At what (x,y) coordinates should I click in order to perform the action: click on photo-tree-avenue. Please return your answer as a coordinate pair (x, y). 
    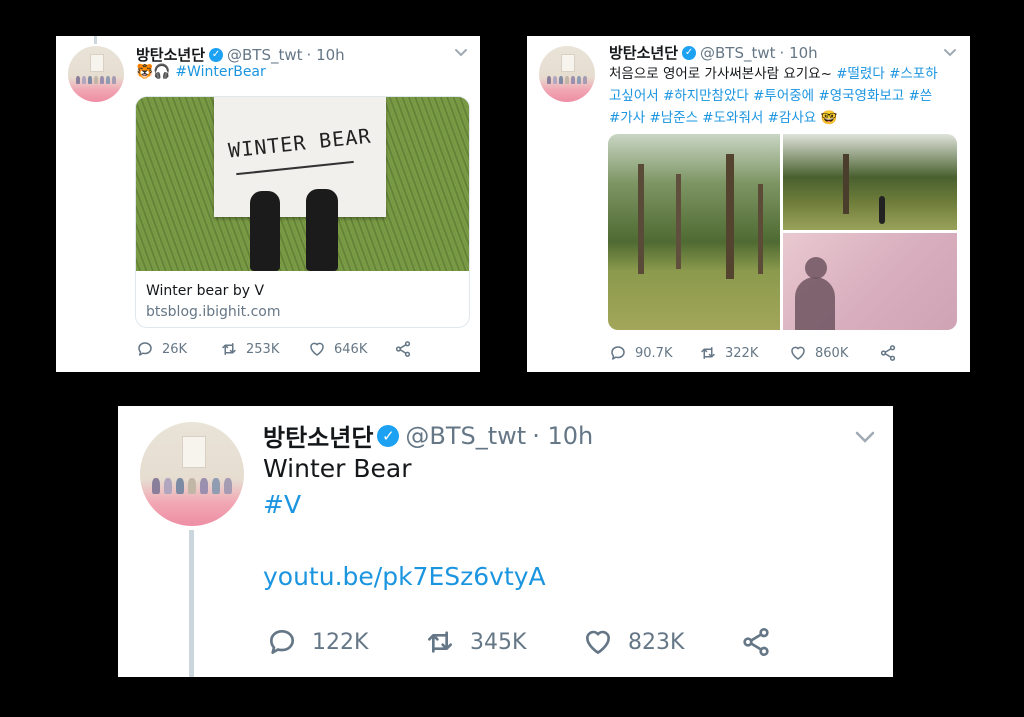
    Looking at the image, I should click on (694, 232).